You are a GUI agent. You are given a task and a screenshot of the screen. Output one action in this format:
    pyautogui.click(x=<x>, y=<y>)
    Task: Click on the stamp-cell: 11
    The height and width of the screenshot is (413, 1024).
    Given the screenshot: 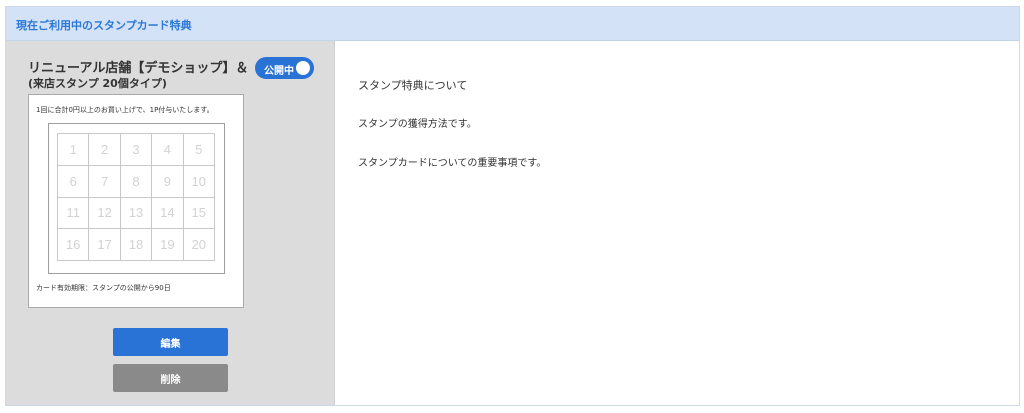 What is the action you would take?
    pyautogui.click(x=74, y=213)
    